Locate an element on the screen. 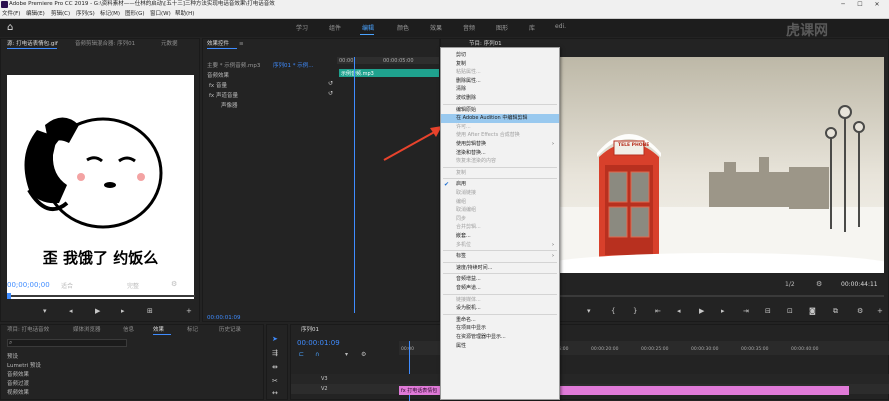  menu-help: 帮助(H) is located at coordinates (184, 14).